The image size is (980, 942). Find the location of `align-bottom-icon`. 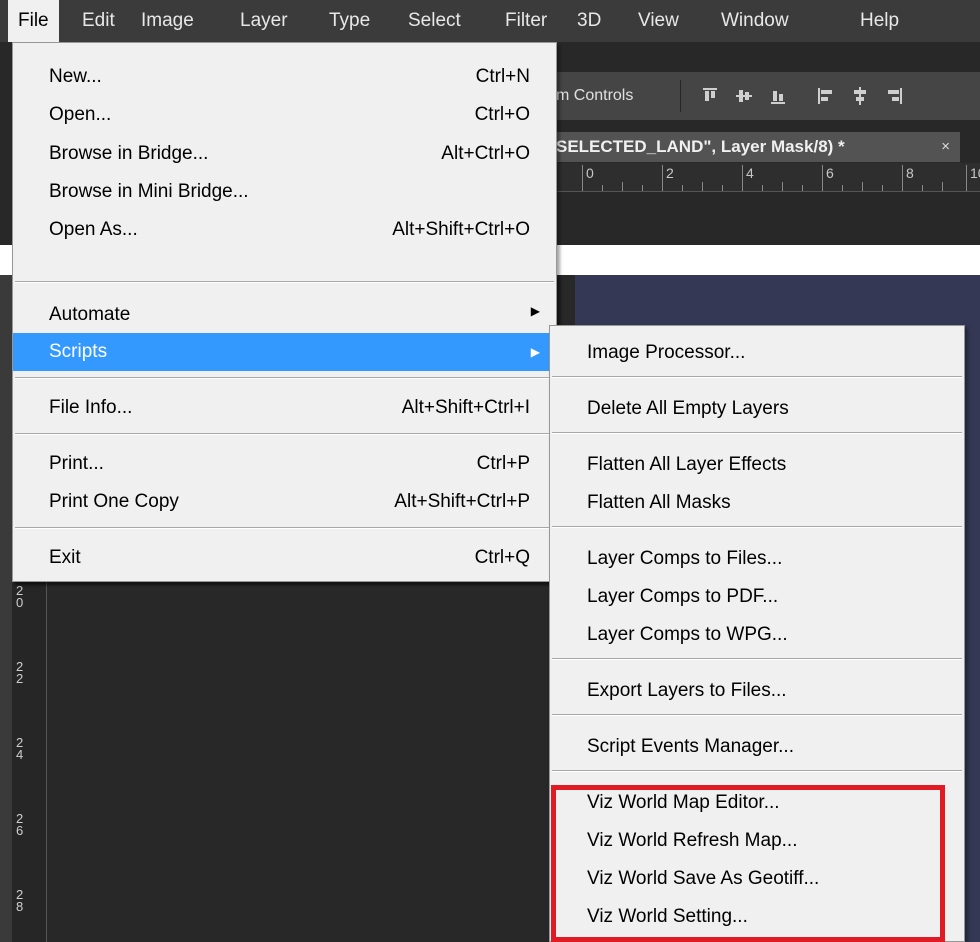

align-bottom-icon is located at coordinates (778, 96).